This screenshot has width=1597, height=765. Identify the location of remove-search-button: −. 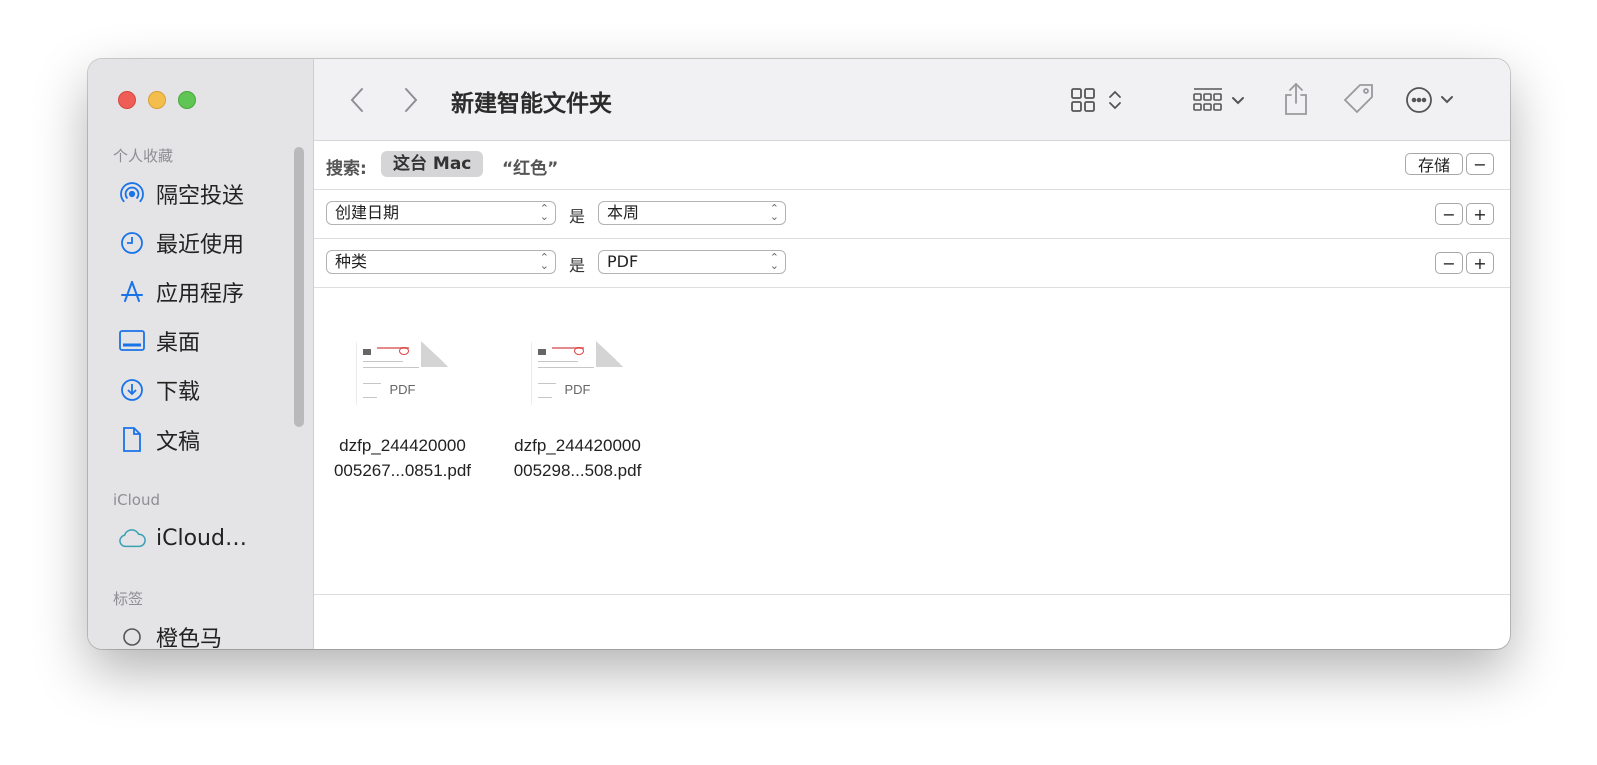
(1480, 164).